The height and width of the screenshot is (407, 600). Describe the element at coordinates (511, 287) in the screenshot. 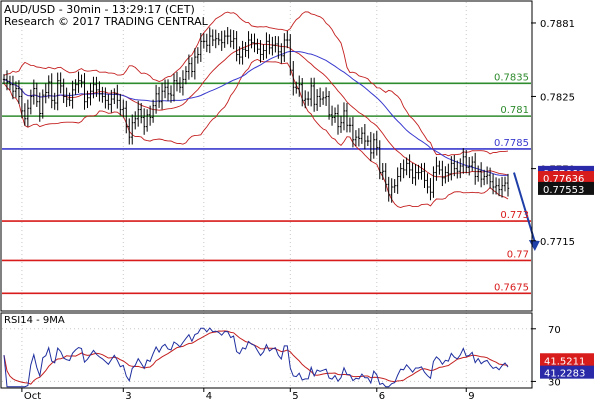

I see `level-label: 0.7675` at that location.